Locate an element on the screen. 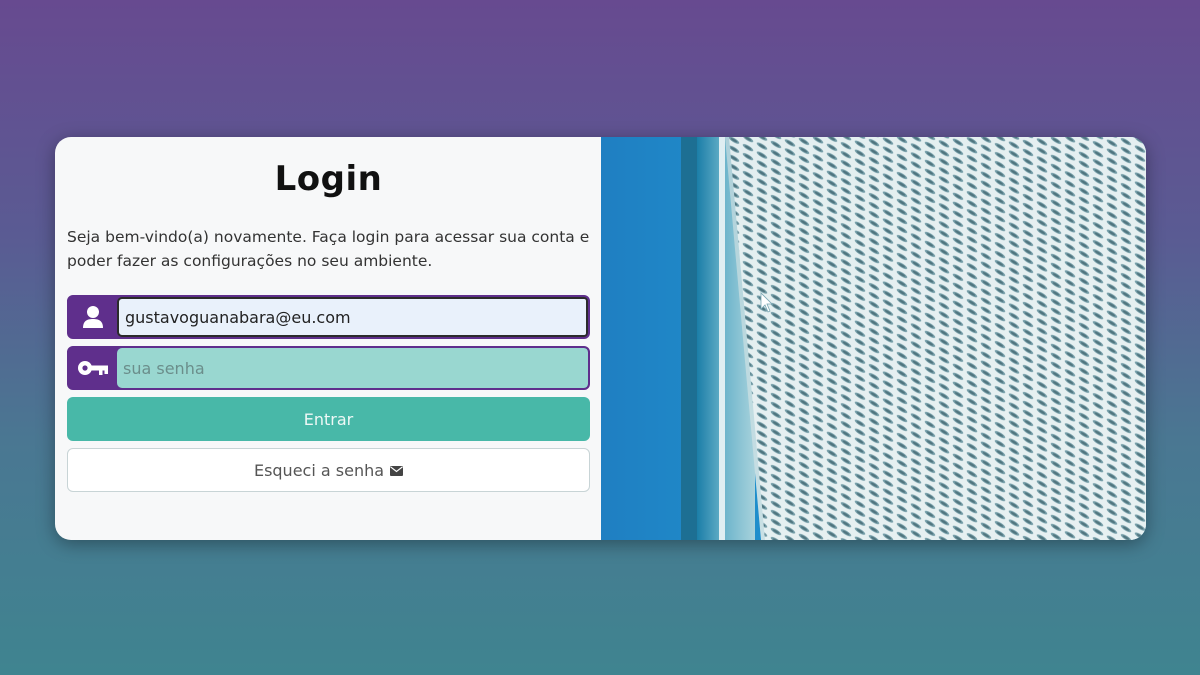  login-button: Entrar is located at coordinates (328, 419).